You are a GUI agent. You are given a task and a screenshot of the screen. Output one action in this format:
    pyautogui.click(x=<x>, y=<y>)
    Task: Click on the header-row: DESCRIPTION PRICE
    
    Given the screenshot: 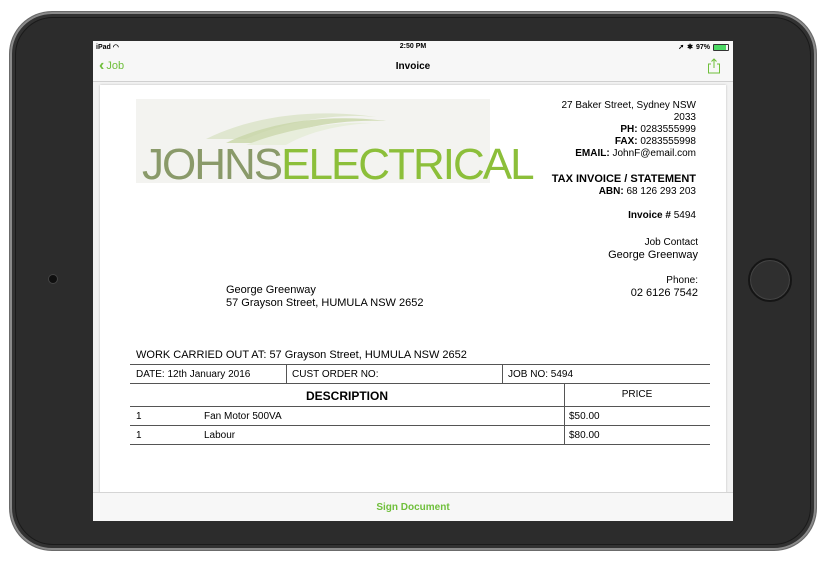 What is the action you would take?
    pyautogui.click(x=420, y=395)
    